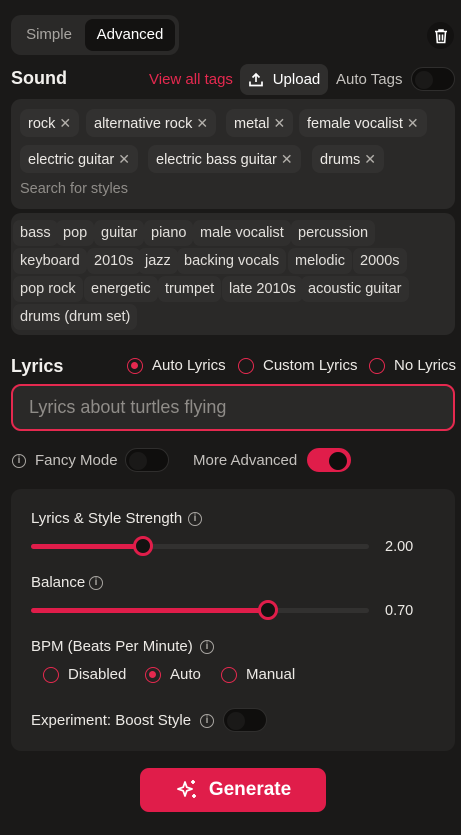 This screenshot has height=835, width=461. What do you see at coordinates (74, 189) in the screenshot?
I see `style-search-input: Search for styles` at bounding box center [74, 189].